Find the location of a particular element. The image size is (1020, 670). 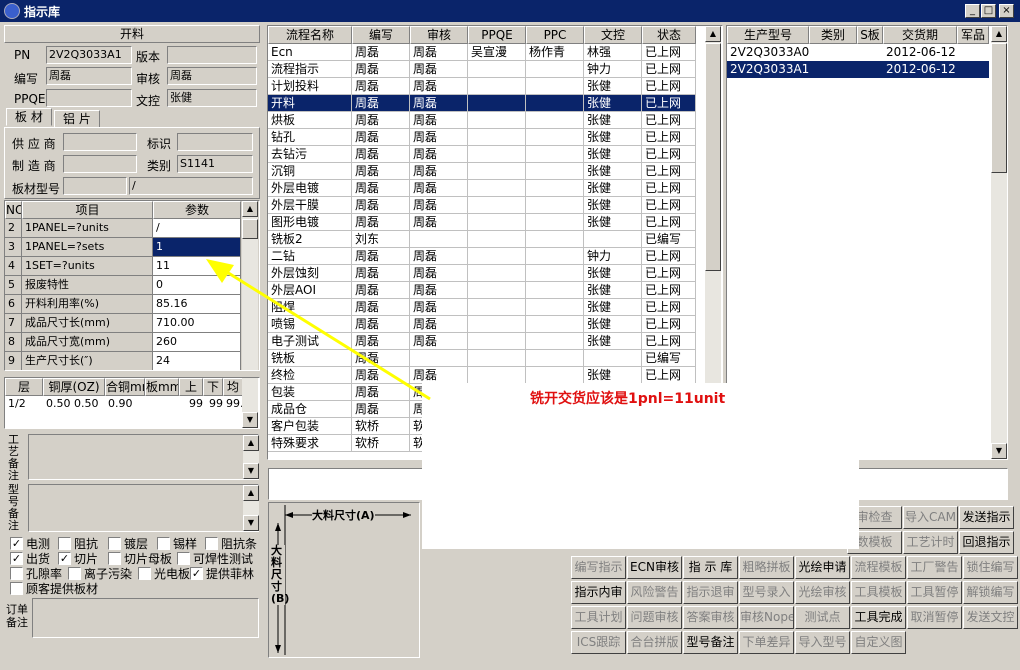

models-col-category: 类别 is located at coordinates (833, 35).